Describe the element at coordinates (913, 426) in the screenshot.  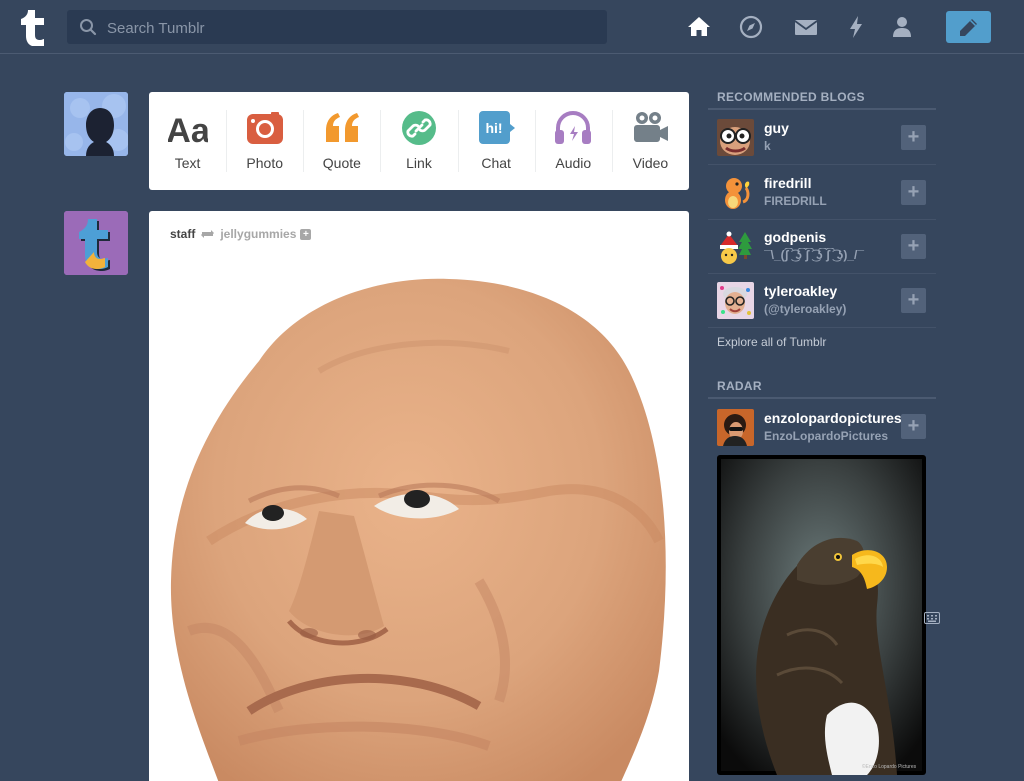
I see `follow-radar-blog-button: +` at that location.